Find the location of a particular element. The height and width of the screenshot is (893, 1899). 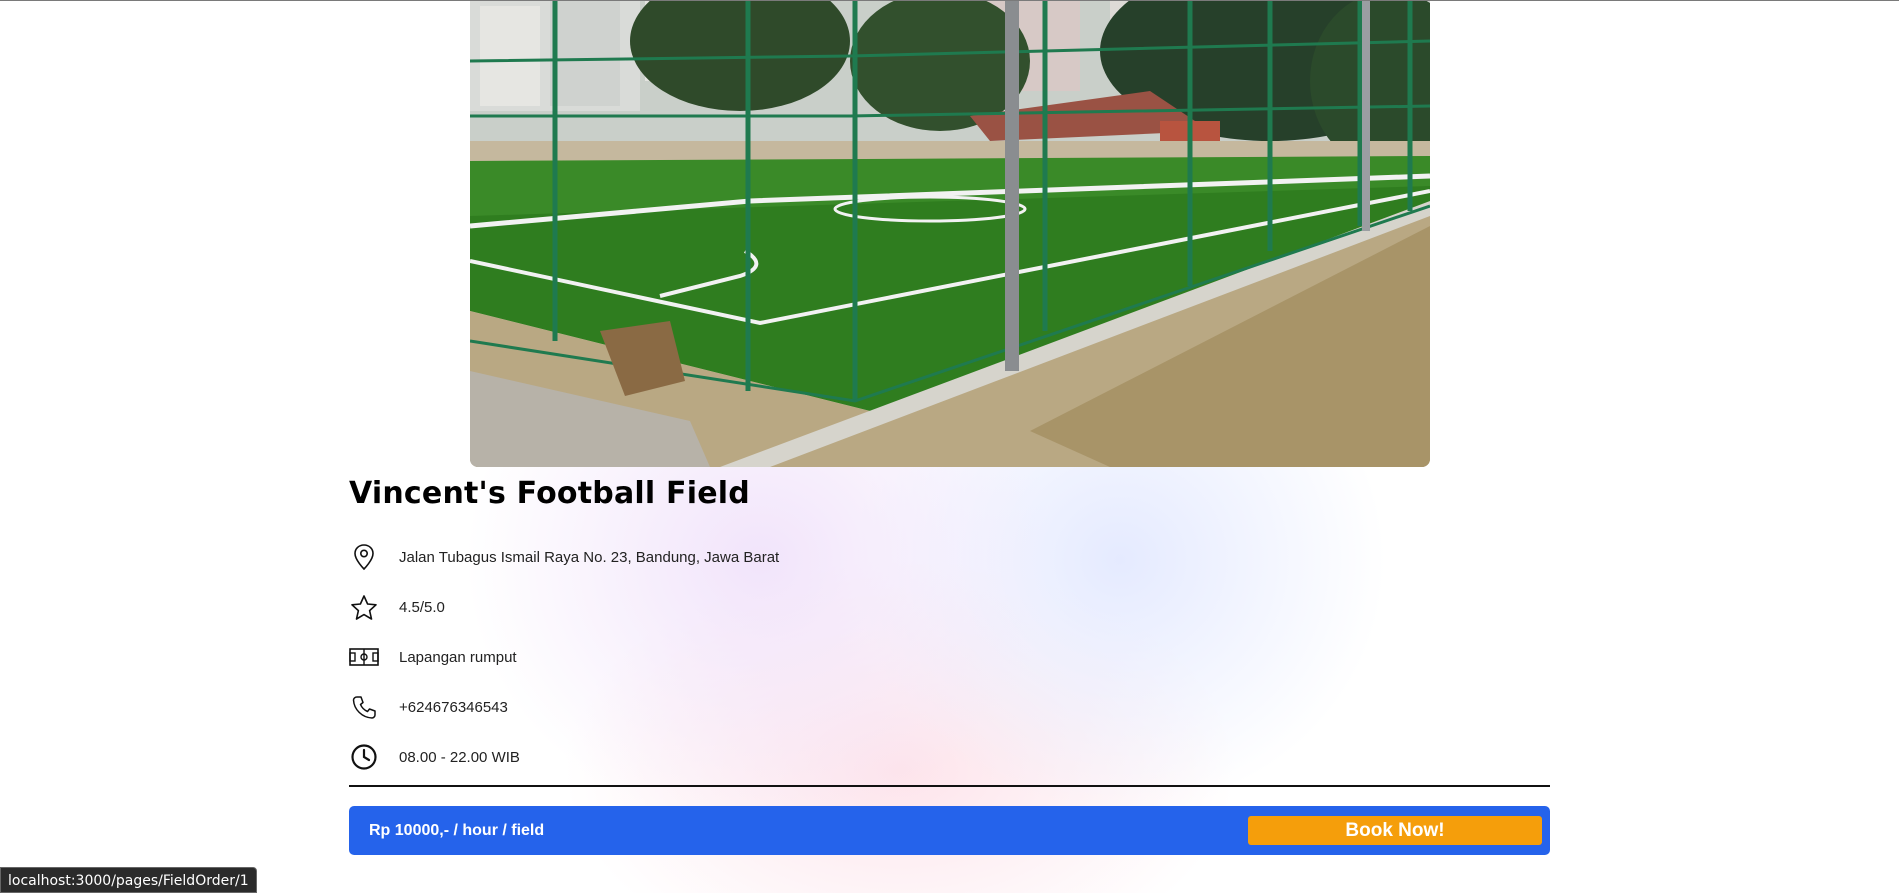

phone-icon is located at coordinates (364, 707).